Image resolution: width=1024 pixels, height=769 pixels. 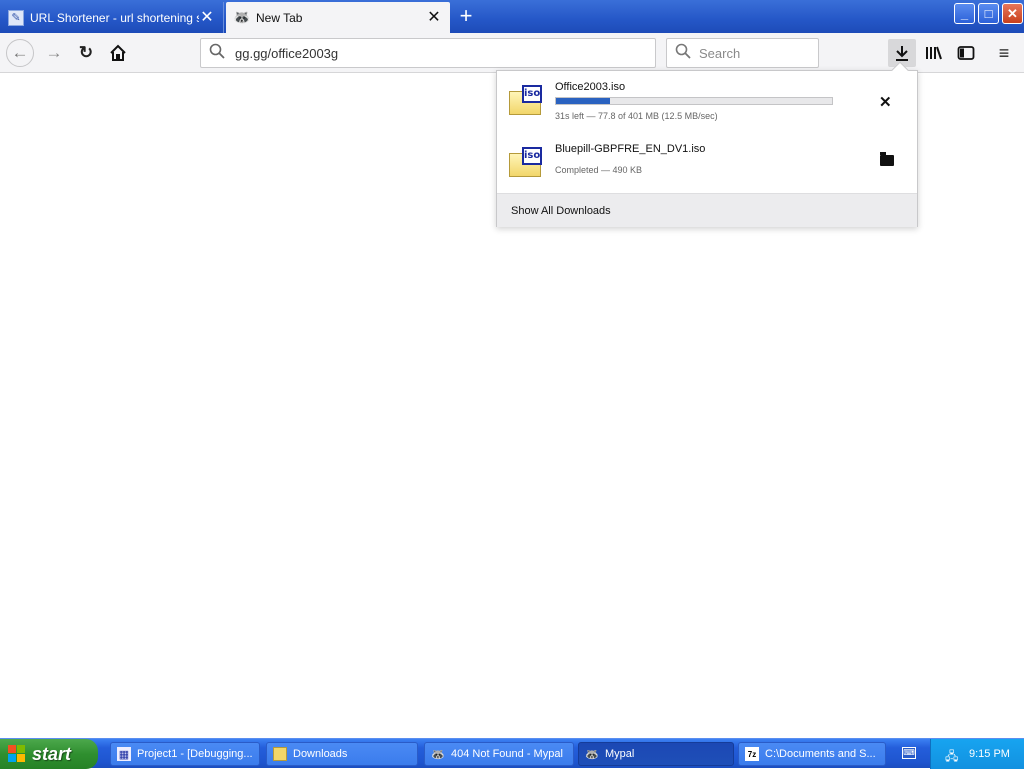 I want to click on library-icon, so click(x=934, y=53).